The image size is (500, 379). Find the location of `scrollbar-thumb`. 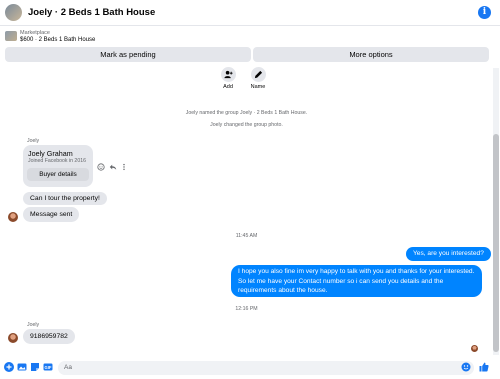

scrollbar-thumb is located at coordinates (496, 243).